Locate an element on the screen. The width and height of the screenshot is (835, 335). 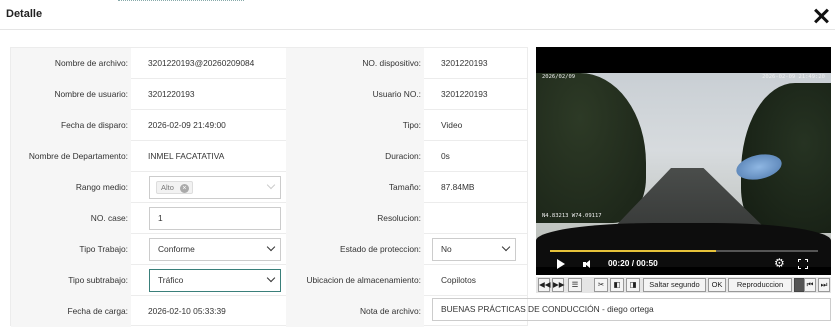
rango-tag: Alto × is located at coordinates (174, 187).